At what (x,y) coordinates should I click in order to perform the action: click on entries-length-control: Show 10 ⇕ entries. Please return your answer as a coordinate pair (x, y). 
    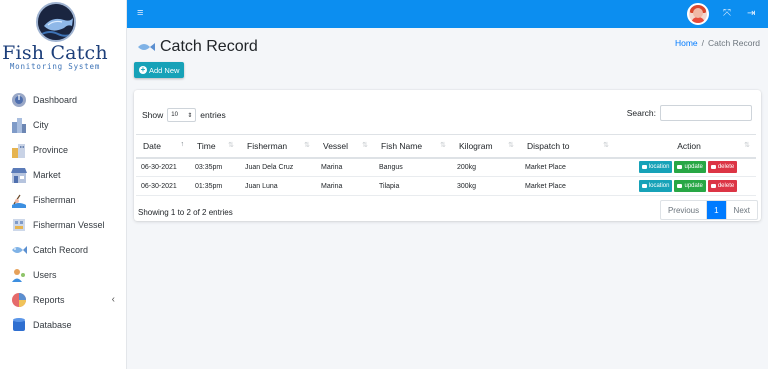
    Looking at the image, I should click on (184, 115).